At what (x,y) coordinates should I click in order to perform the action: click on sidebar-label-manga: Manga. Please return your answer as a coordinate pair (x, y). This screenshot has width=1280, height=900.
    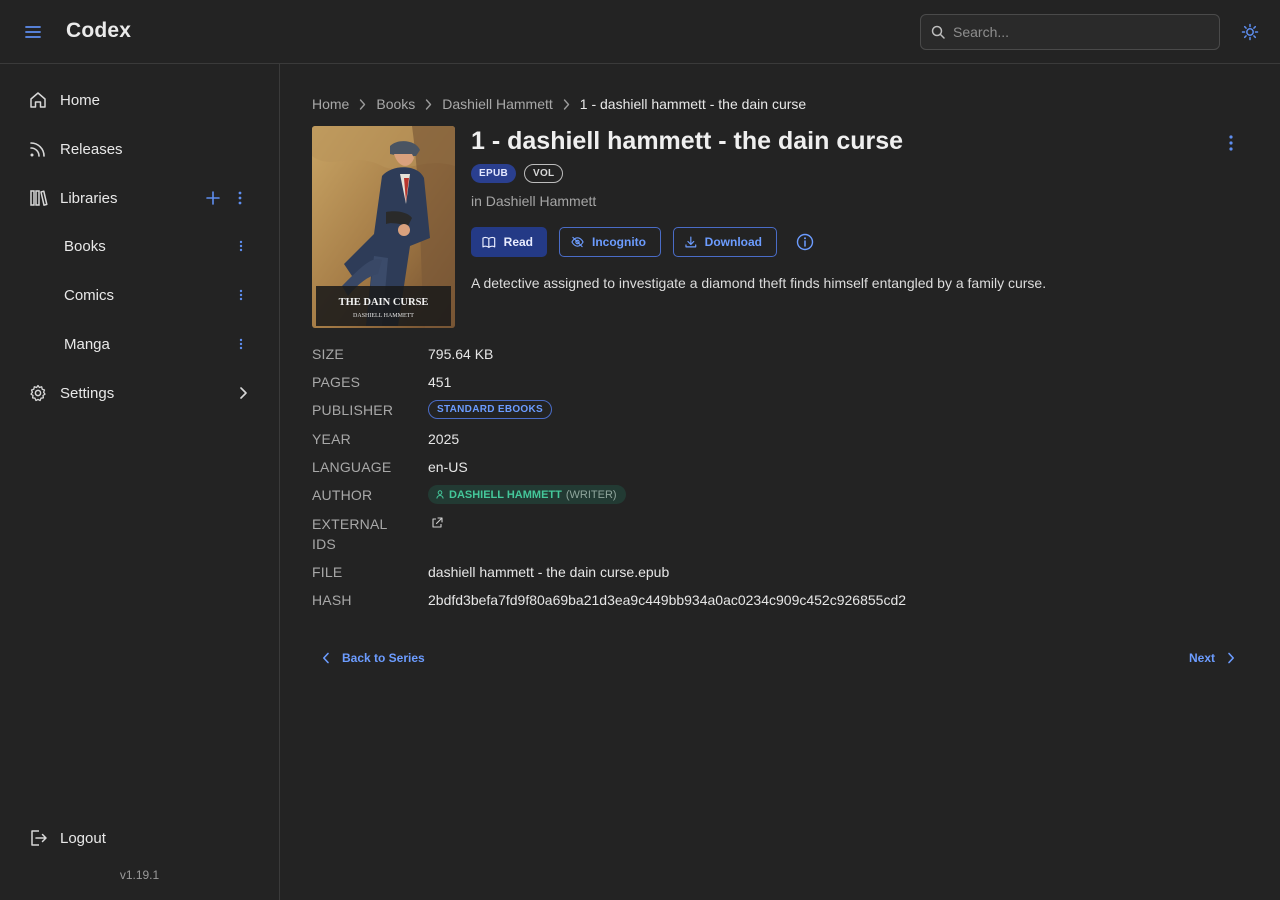
    Looking at the image, I should click on (87, 344).